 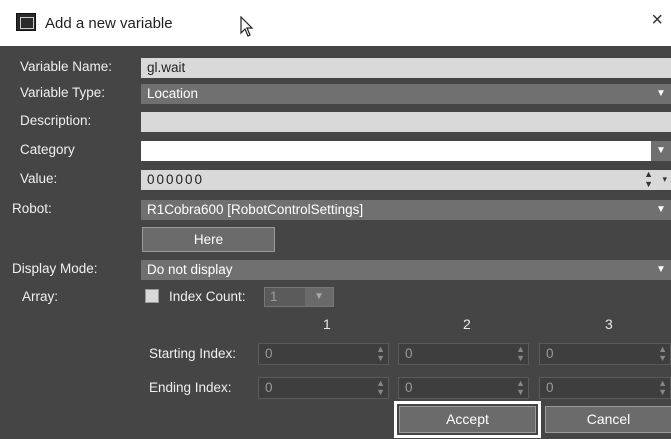 I want to click on robot-select: R1Cobra600 [RobotControlSettings] ▼, so click(x=406, y=210).